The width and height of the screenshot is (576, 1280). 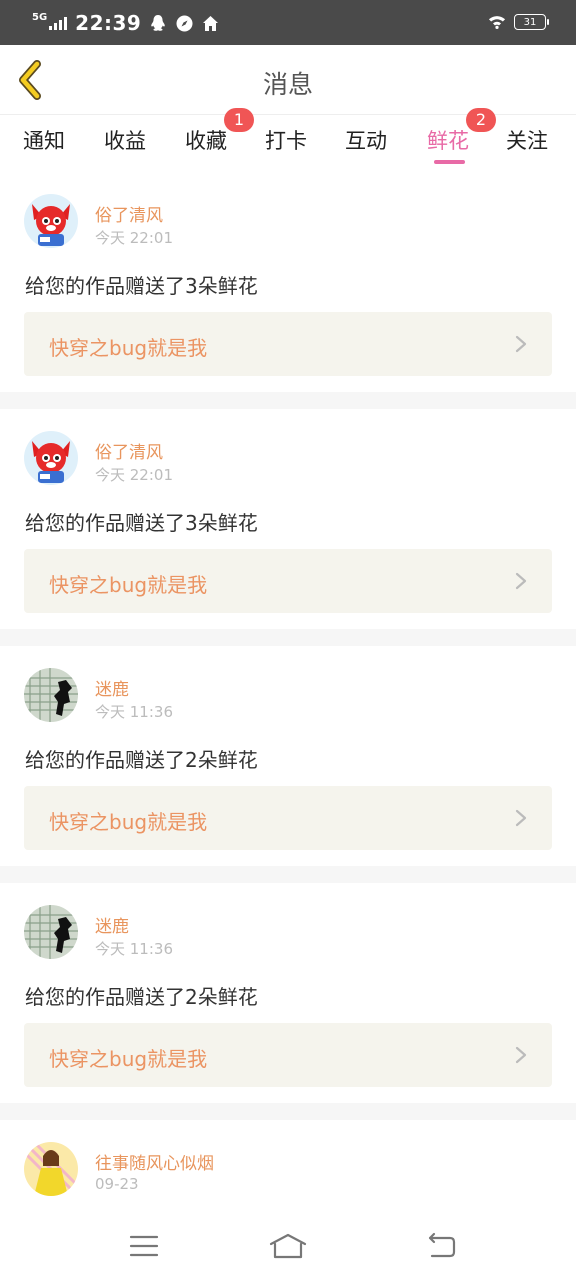 What do you see at coordinates (497, 22) in the screenshot?
I see `wifi-icon` at bounding box center [497, 22].